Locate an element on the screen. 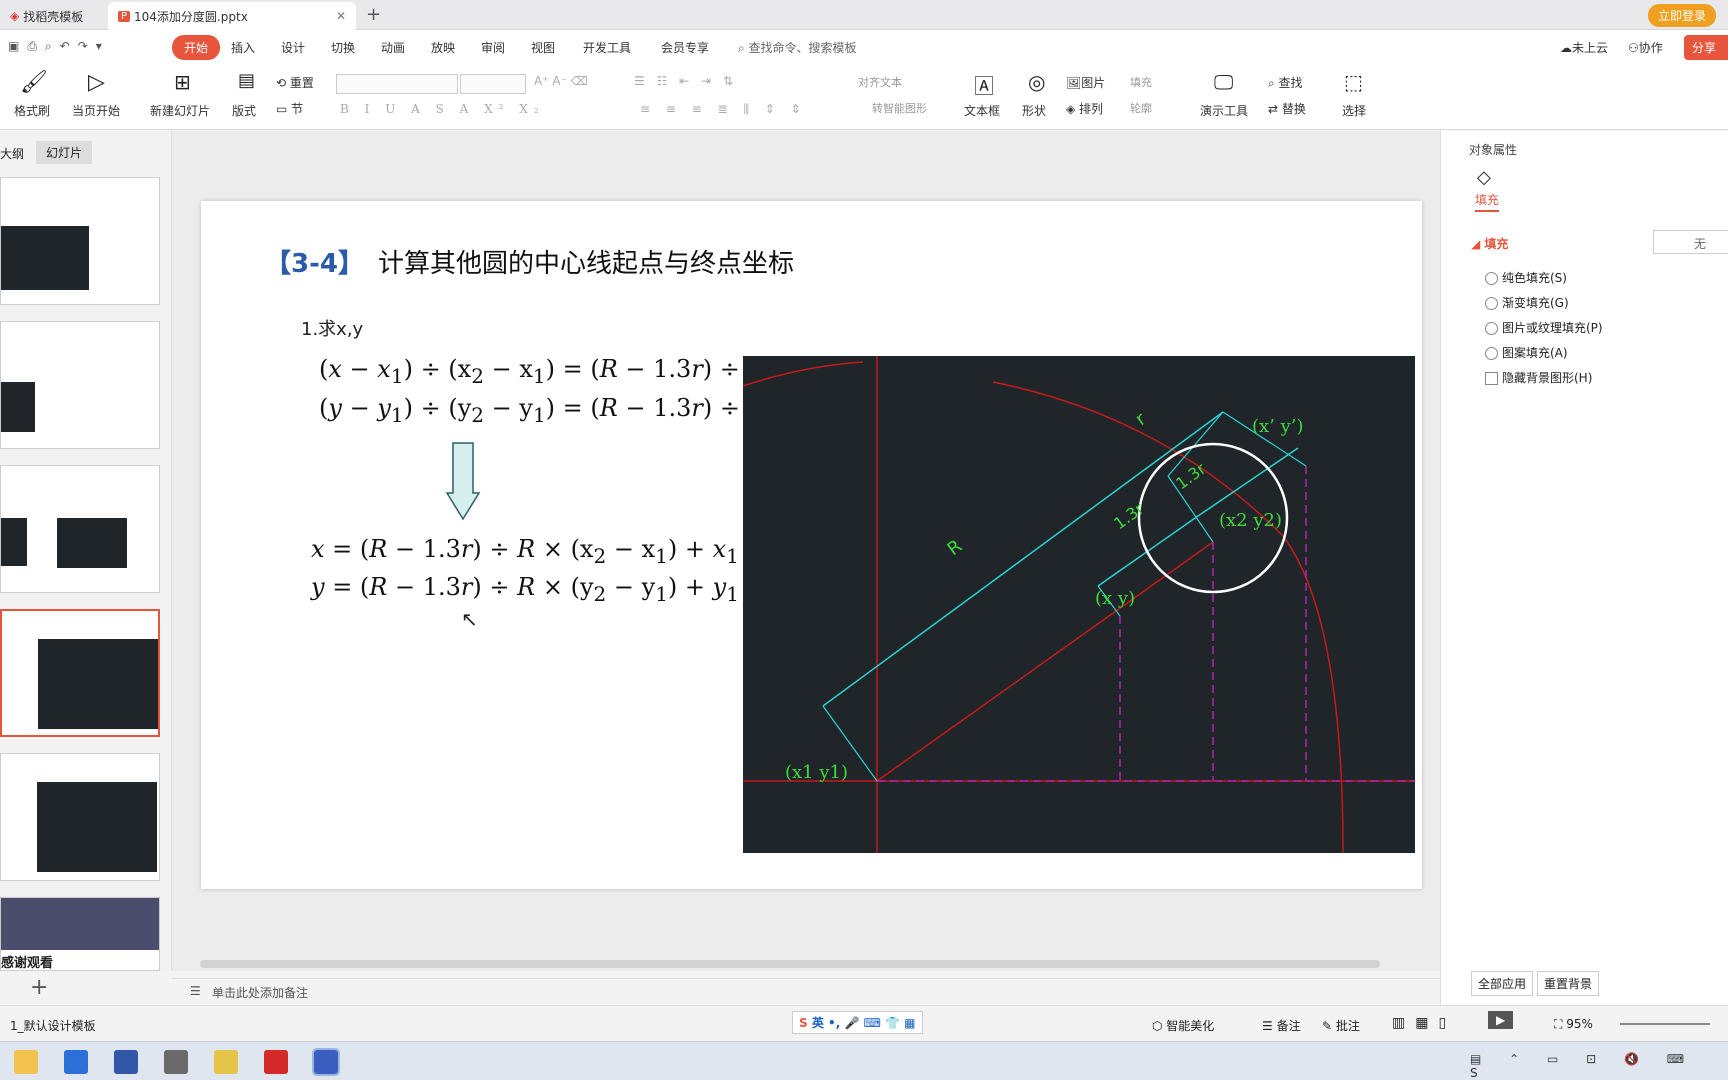  text-format-icons: B I U A S A X² X₂ is located at coordinates (442, 109).